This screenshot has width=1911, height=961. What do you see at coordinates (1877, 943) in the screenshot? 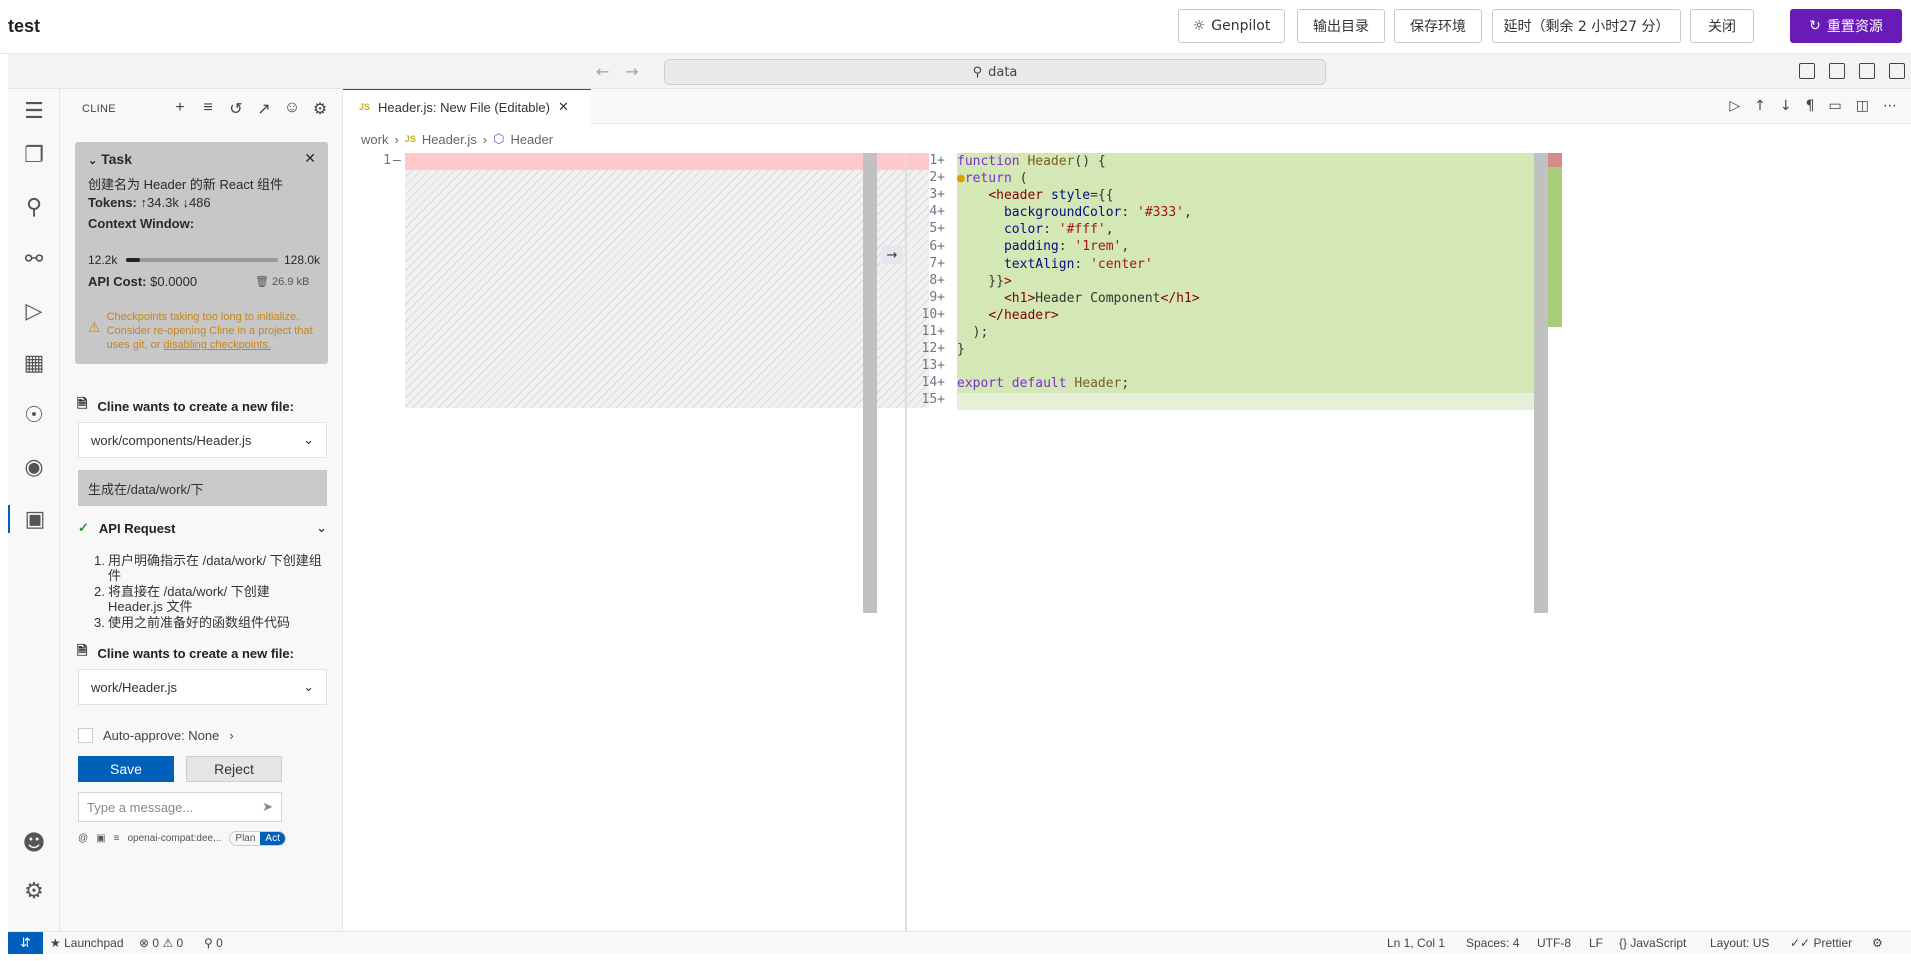
I see `notifications-bell-icon: ⚙` at bounding box center [1877, 943].